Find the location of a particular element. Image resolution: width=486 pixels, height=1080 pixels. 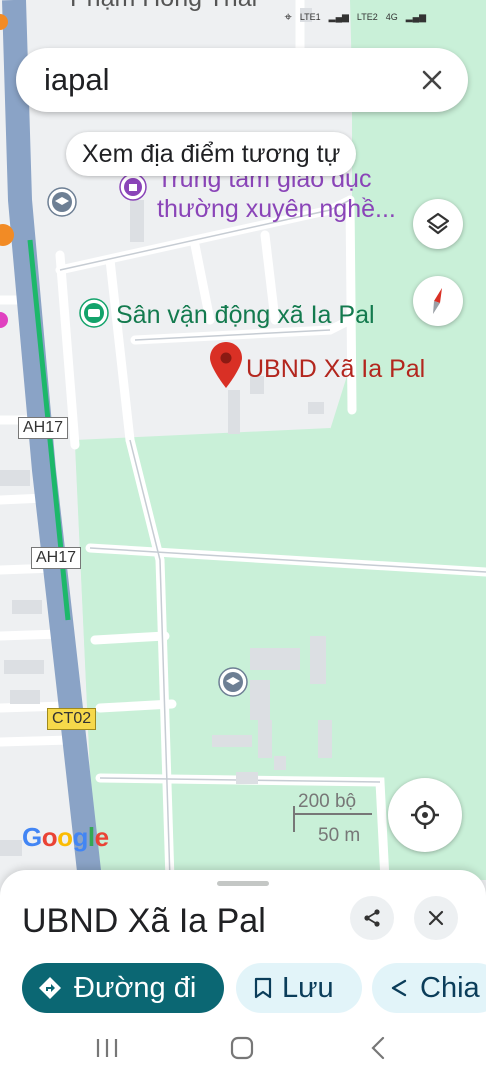

similar-places-chip: Xem địa điểm tương tự is located at coordinates (211, 154).